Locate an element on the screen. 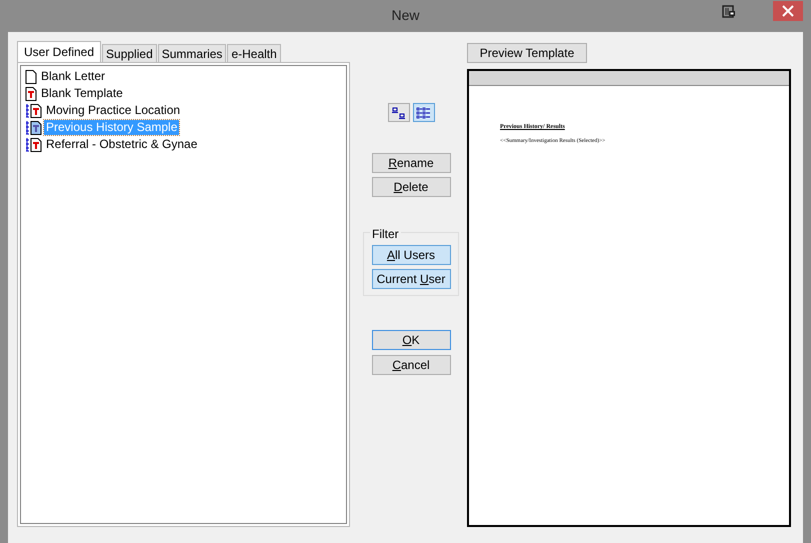 The height and width of the screenshot is (543, 811). close-button is located at coordinates (788, 11).